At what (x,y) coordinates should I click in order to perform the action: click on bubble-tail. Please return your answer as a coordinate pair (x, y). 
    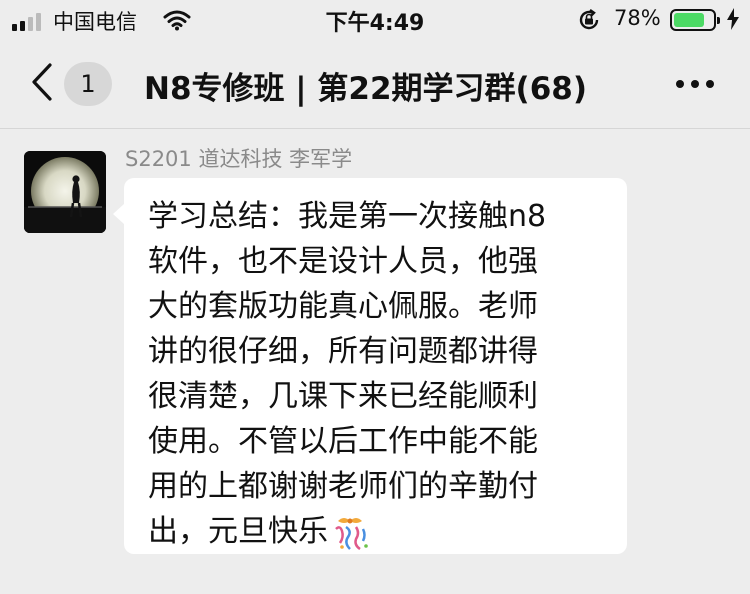
    Looking at the image, I should click on (118, 214).